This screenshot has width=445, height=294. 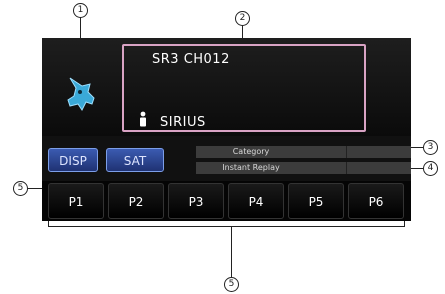 I want to click on preset-bar: P1 P2 P3 P4 P5 P6, so click(x=226, y=201).